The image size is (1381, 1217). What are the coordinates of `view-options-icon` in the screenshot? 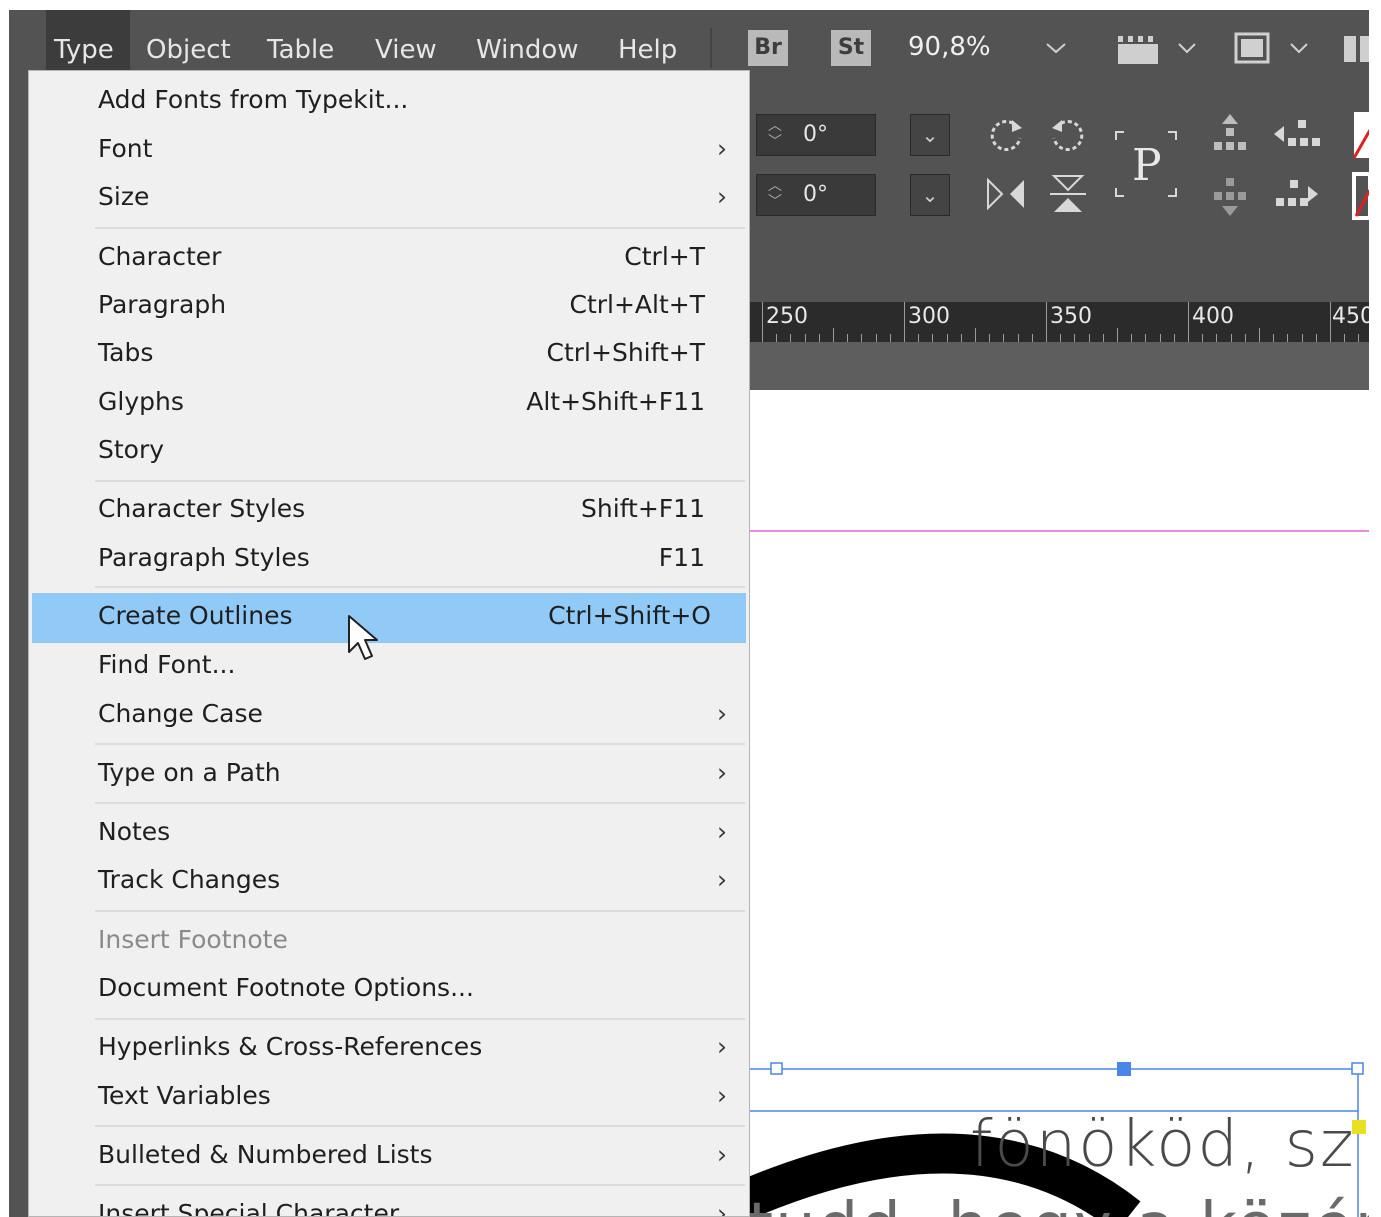 It's located at (1139, 48).